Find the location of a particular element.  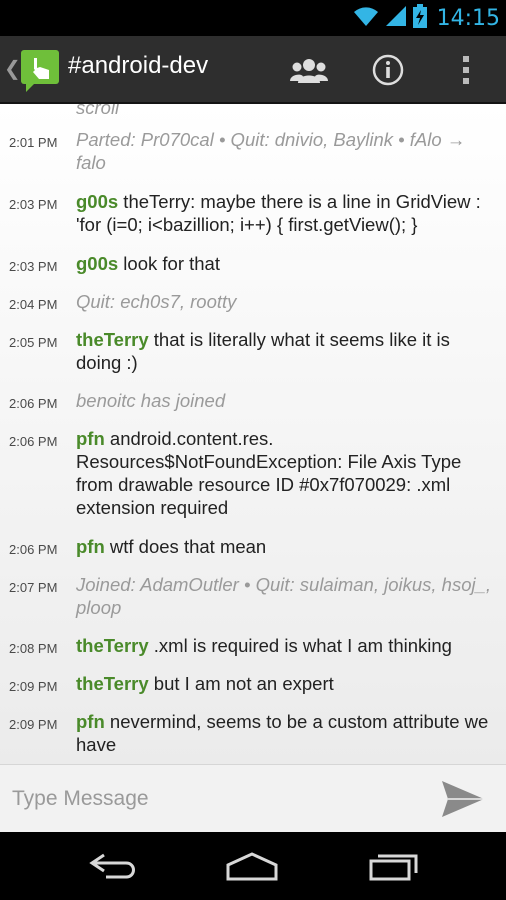

message-text: benoitc has joined is located at coordinates (151, 400).